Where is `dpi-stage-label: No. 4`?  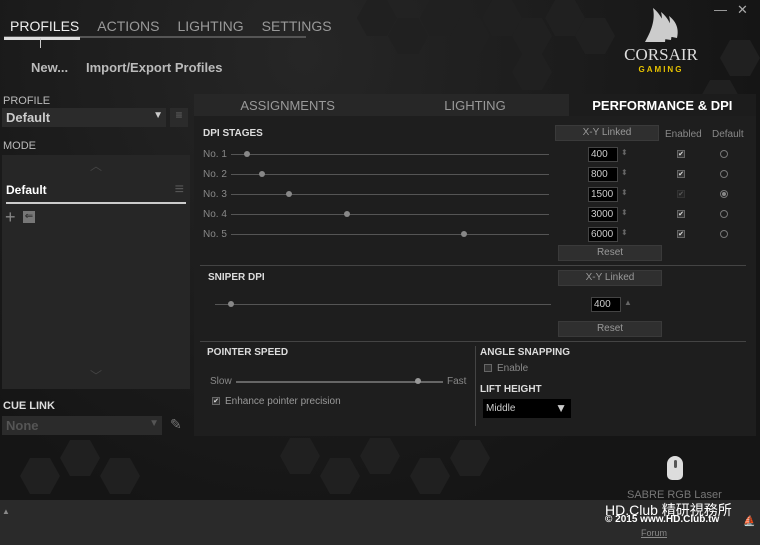
dpi-stage-label: No. 4 is located at coordinates (215, 214).